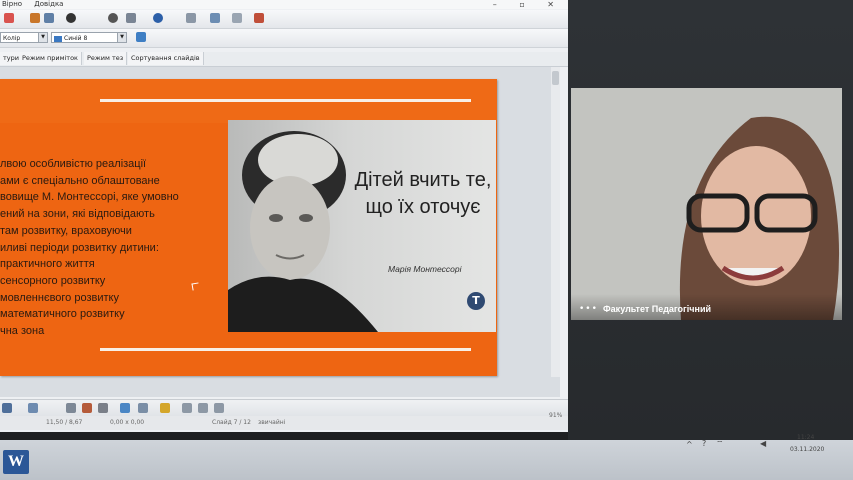 Image resolution: width=853 pixels, height=480 pixels. I want to click on portrait-face, so click(290, 228).